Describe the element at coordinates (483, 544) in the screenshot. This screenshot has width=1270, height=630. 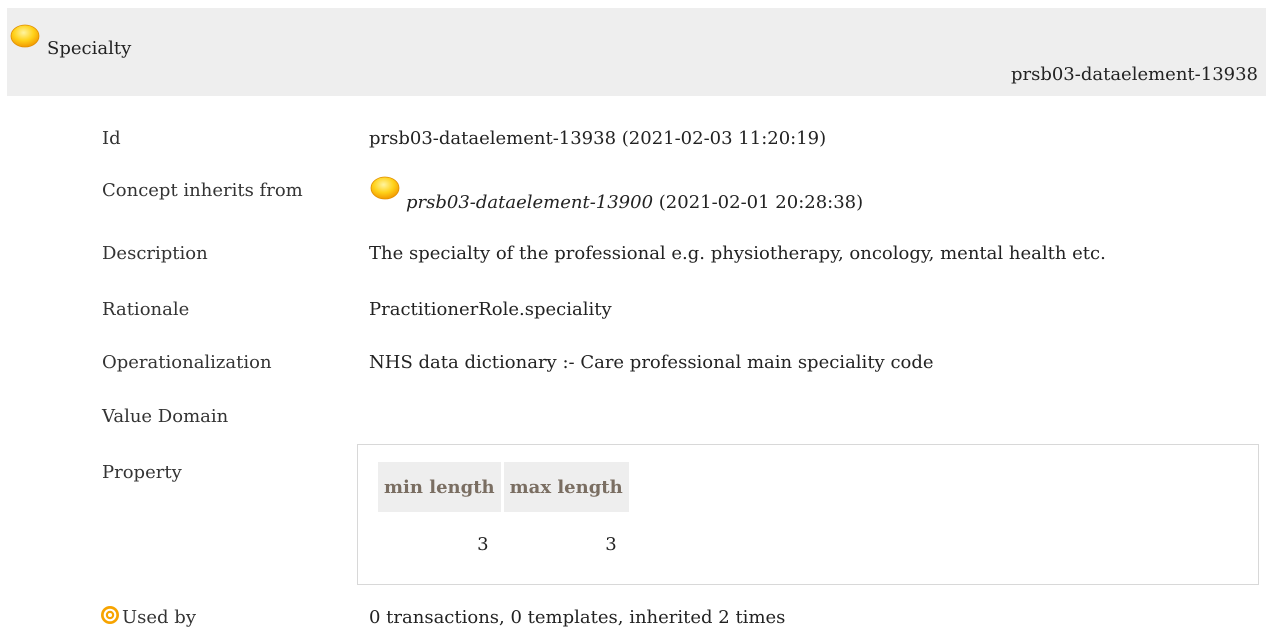
I see `min-length-value: 3` at that location.